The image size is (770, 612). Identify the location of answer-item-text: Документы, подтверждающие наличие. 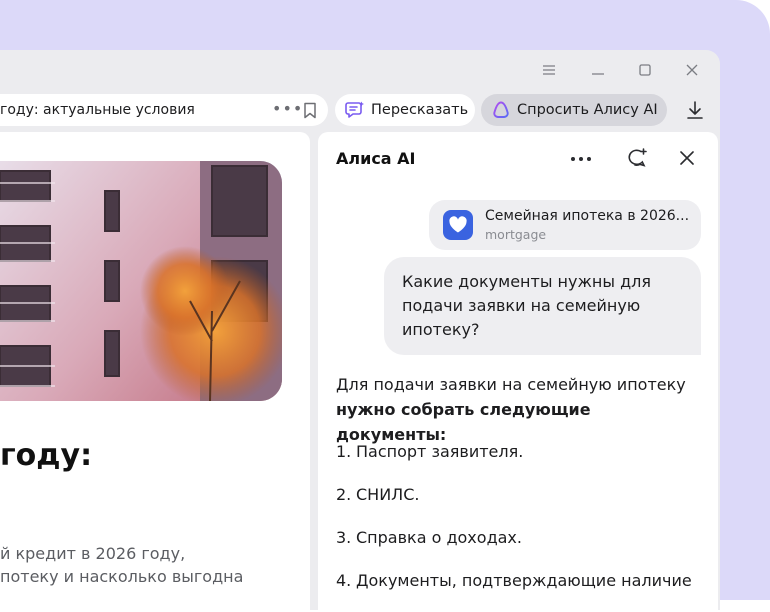
(524, 580).